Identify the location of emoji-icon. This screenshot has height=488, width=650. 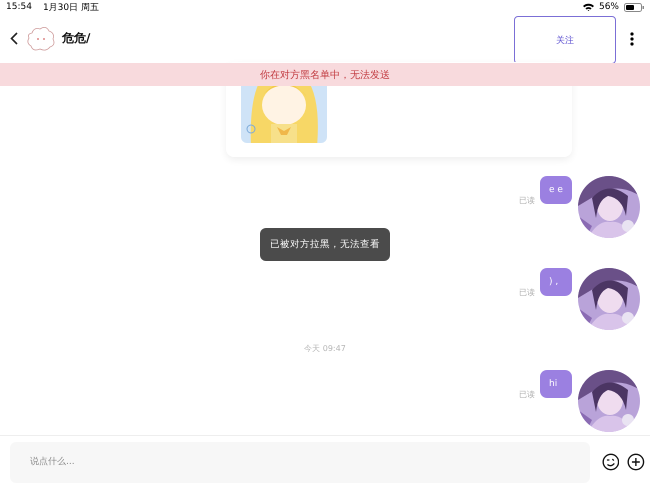
(611, 462).